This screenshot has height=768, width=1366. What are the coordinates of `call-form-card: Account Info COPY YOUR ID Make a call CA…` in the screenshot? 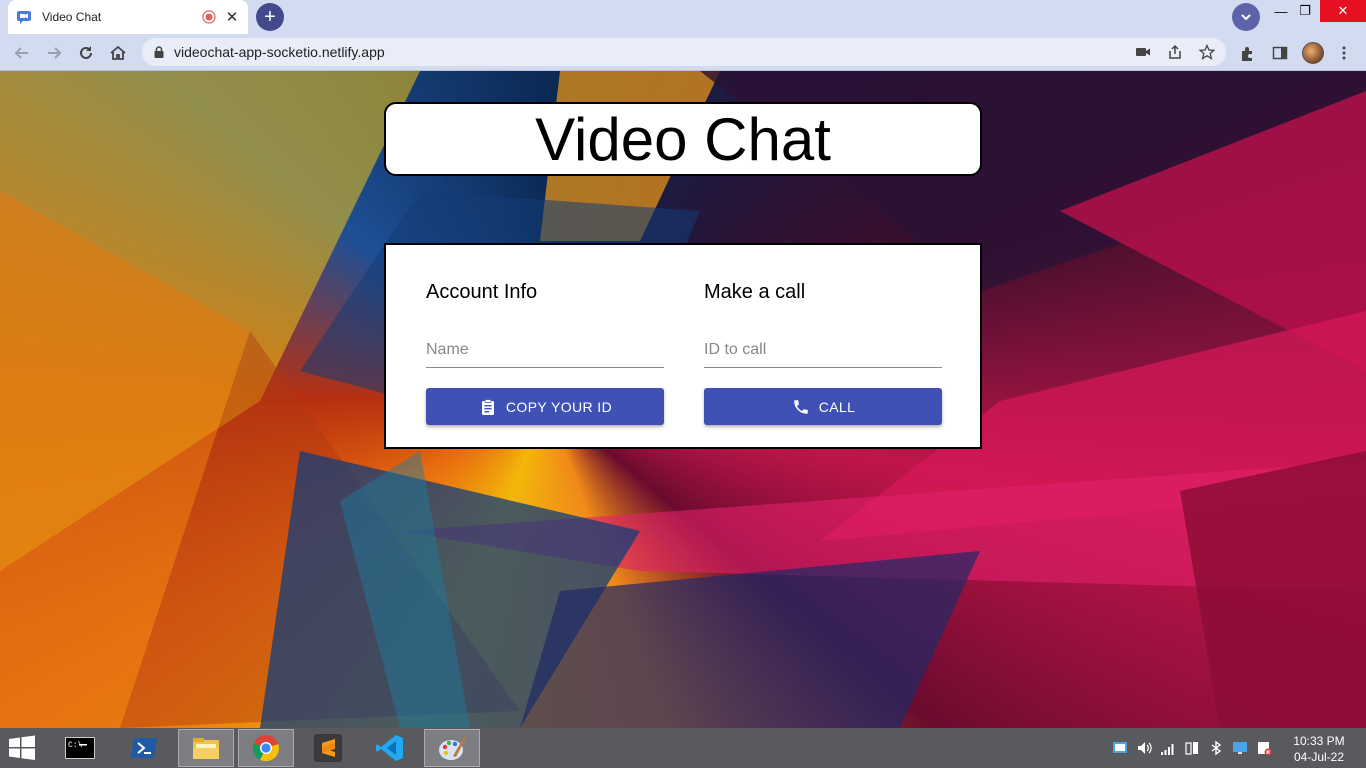 It's located at (683, 346).